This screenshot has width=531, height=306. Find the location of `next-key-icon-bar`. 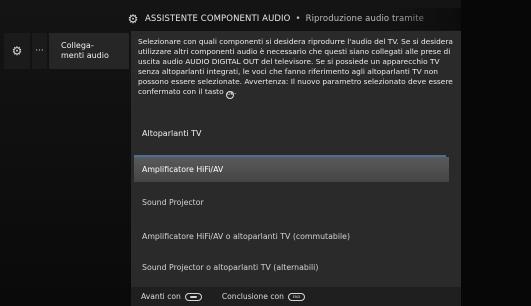

next-key-icon-bar is located at coordinates (193, 296).